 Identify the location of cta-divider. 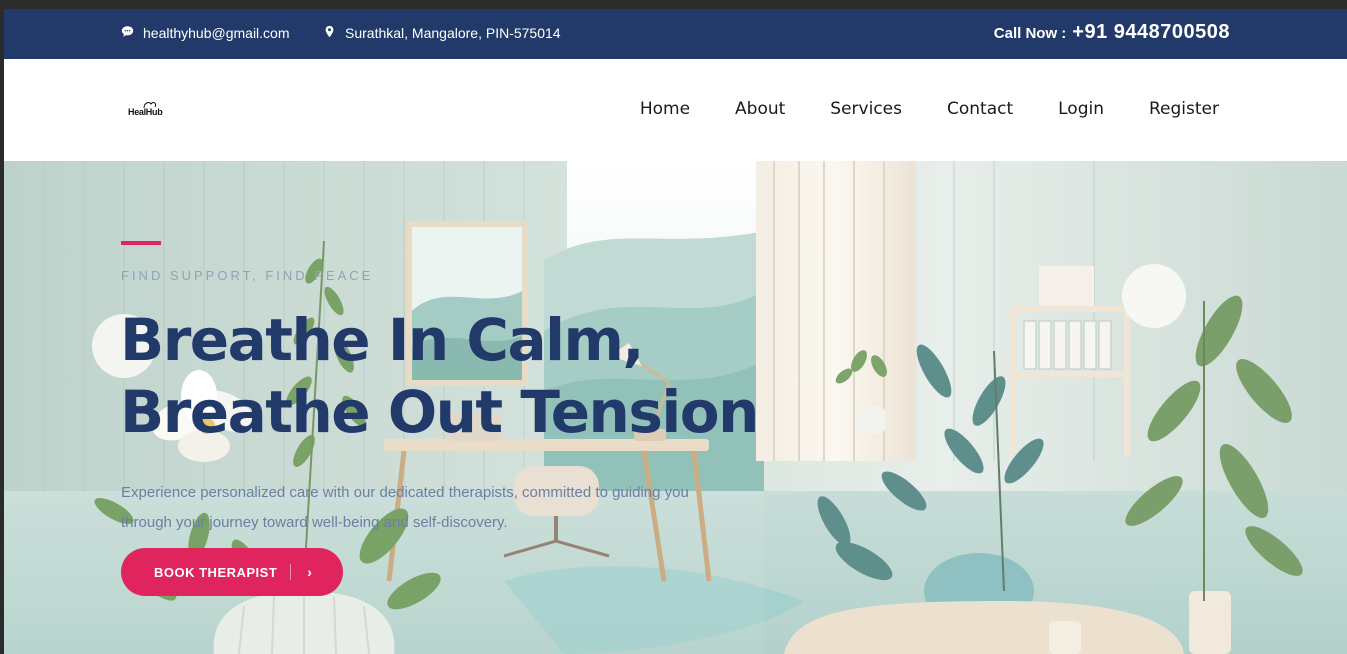
(291, 572).